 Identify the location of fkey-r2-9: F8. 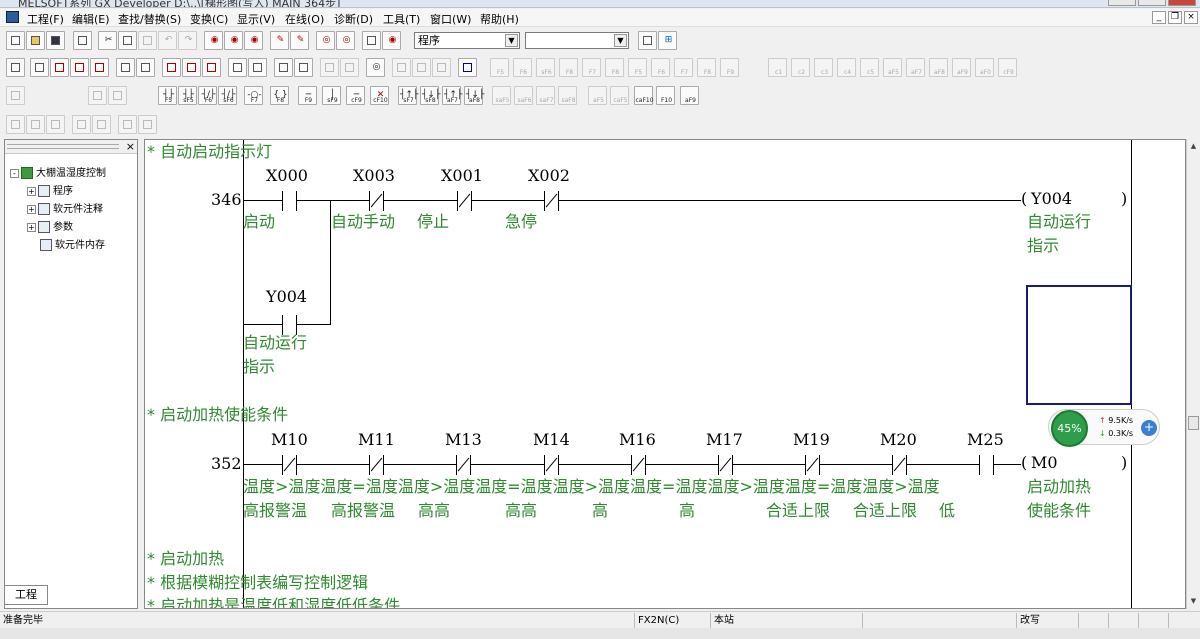
(706, 67).